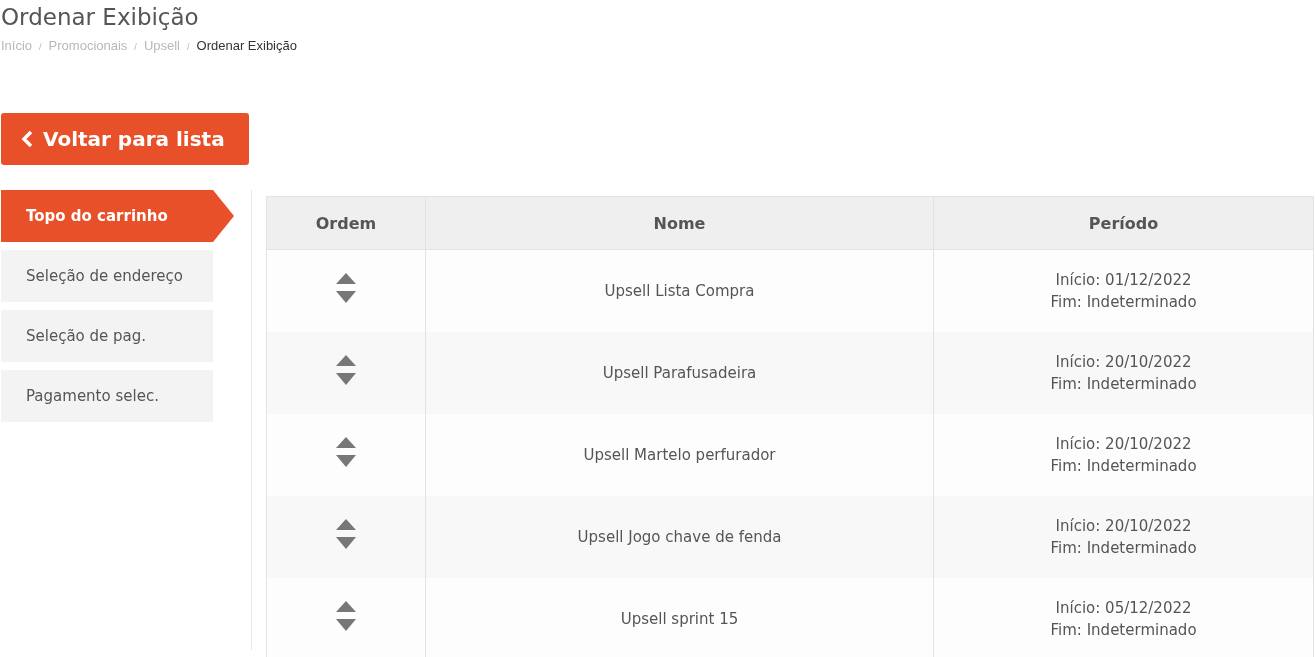  What do you see at coordinates (117, 216) in the screenshot?
I see `sidebar-tab: Topo do carrinho` at bounding box center [117, 216].